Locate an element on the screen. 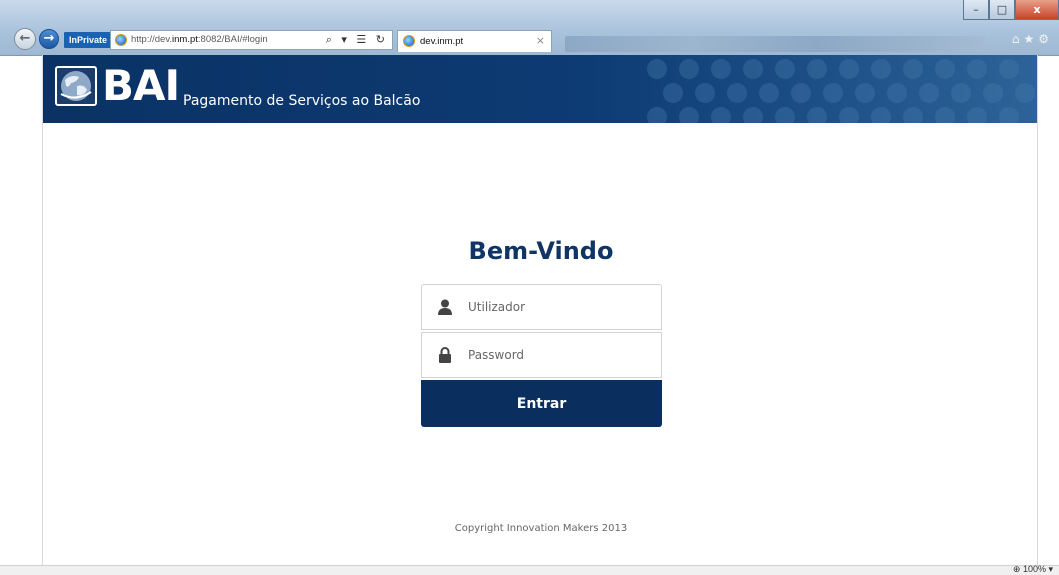 The height and width of the screenshot is (575, 1059). tab-title: dev.inm.pt is located at coordinates (442, 41).